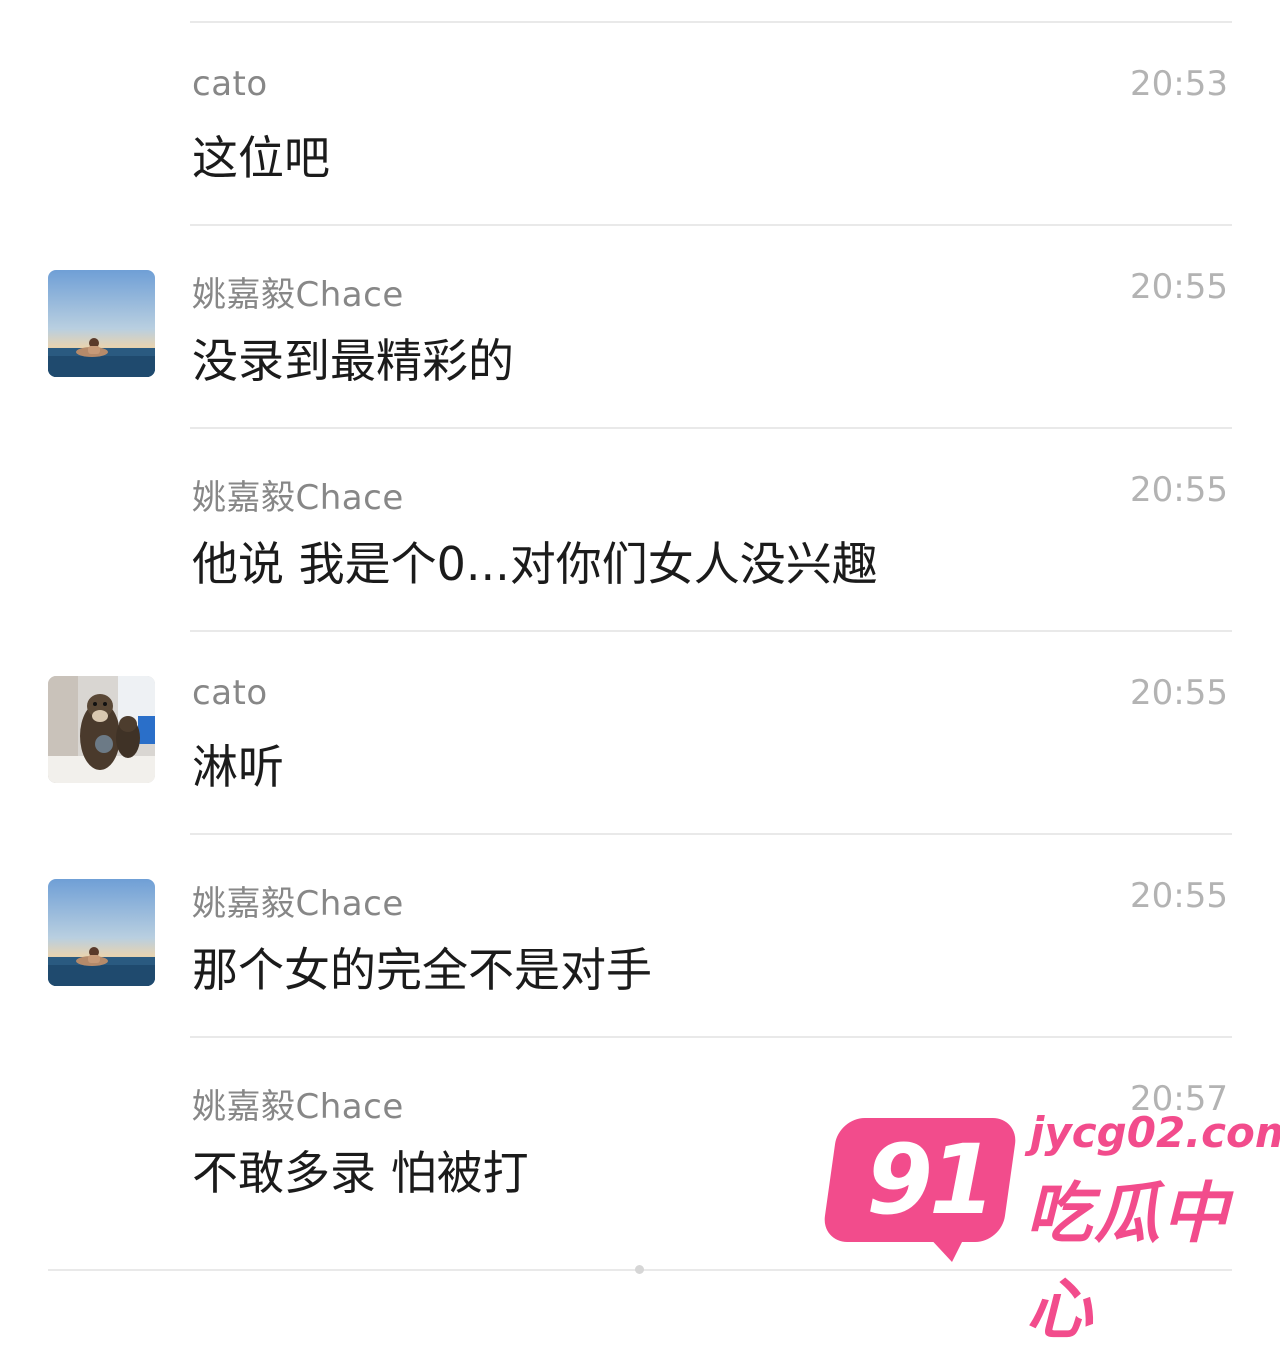 The image size is (1280, 1352). What do you see at coordinates (931, 1180) in the screenshot?
I see `watermark-number: 91` at bounding box center [931, 1180].